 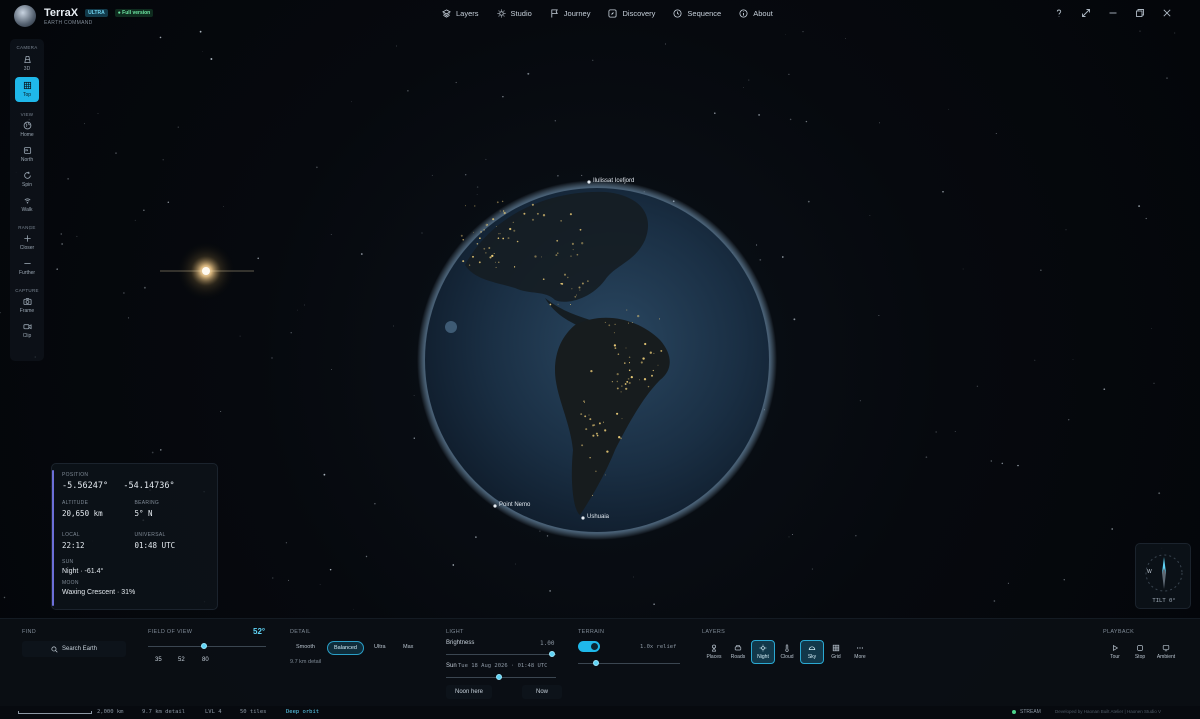 I want to click on layer-sky-button: Sky, so click(x=812, y=652).